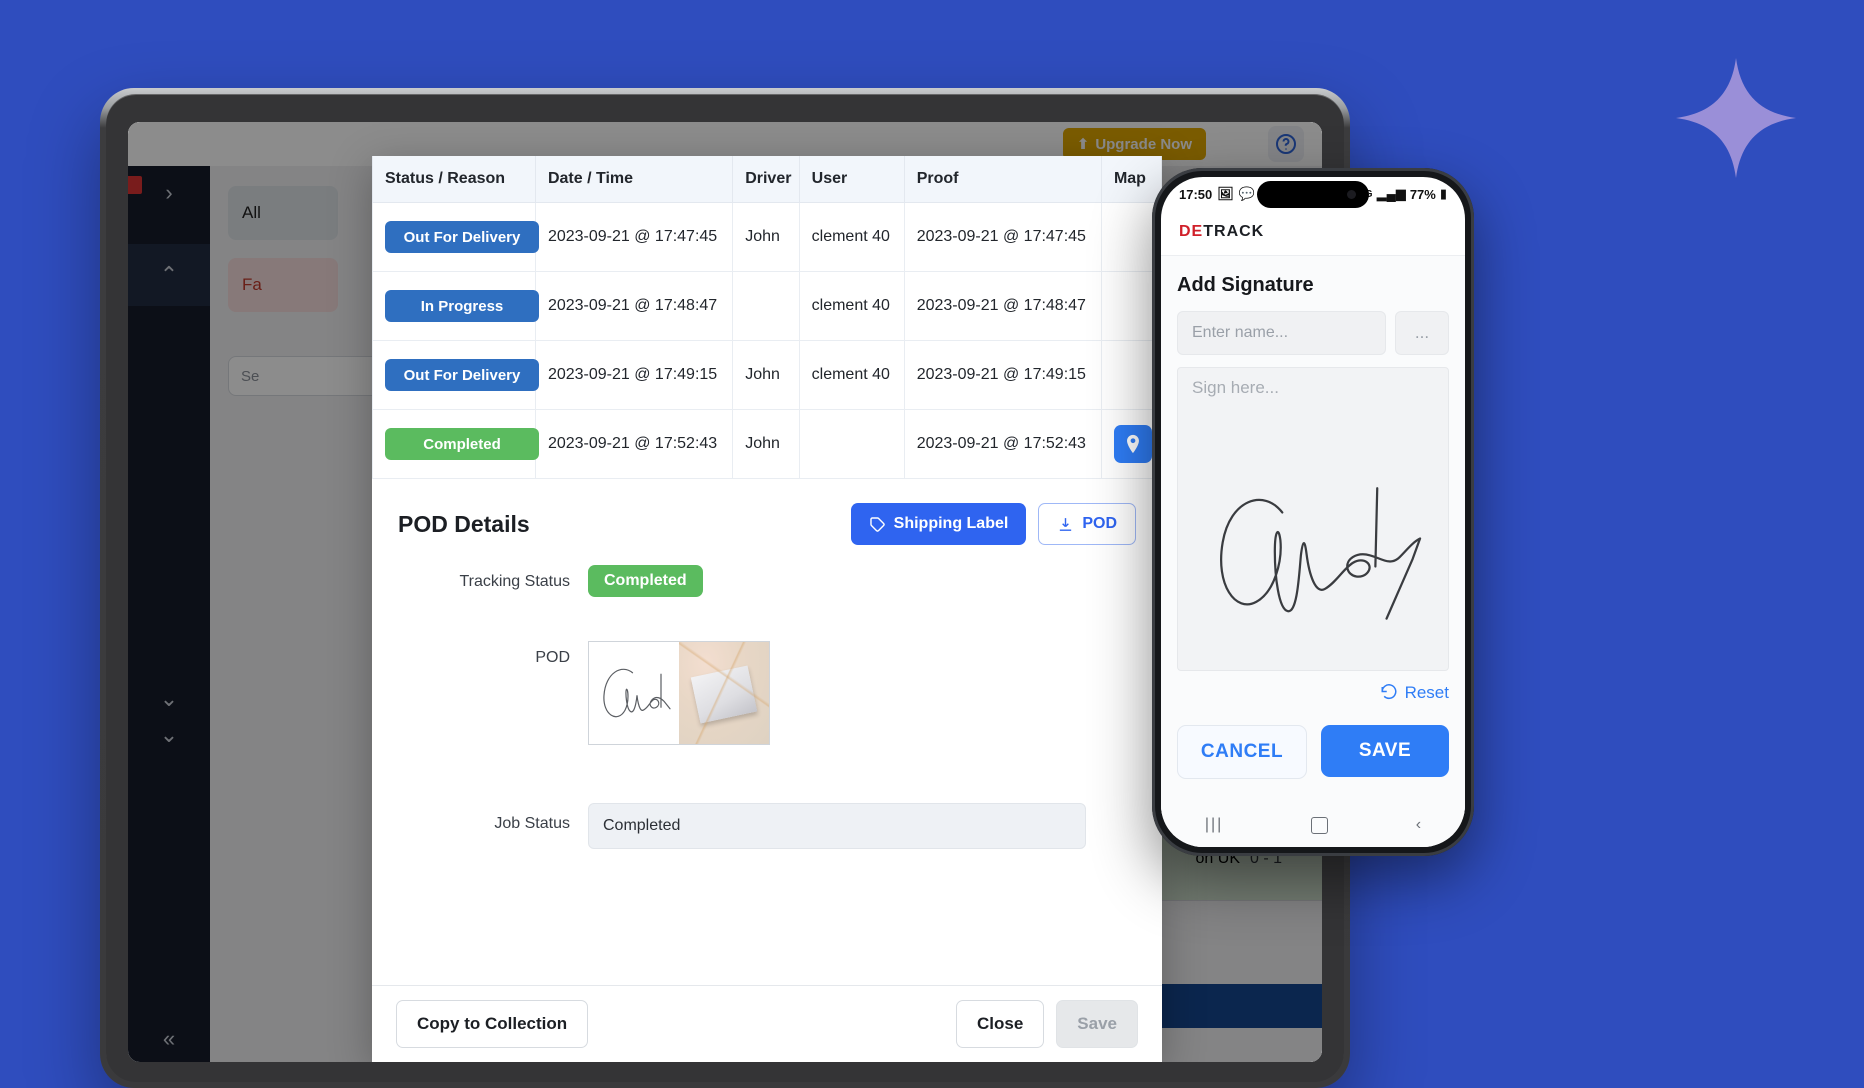 This screenshot has width=1864, height=1088. Describe the element at coordinates (1426, 692) in the screenshot. I see `reset-label: Reset` at that location.